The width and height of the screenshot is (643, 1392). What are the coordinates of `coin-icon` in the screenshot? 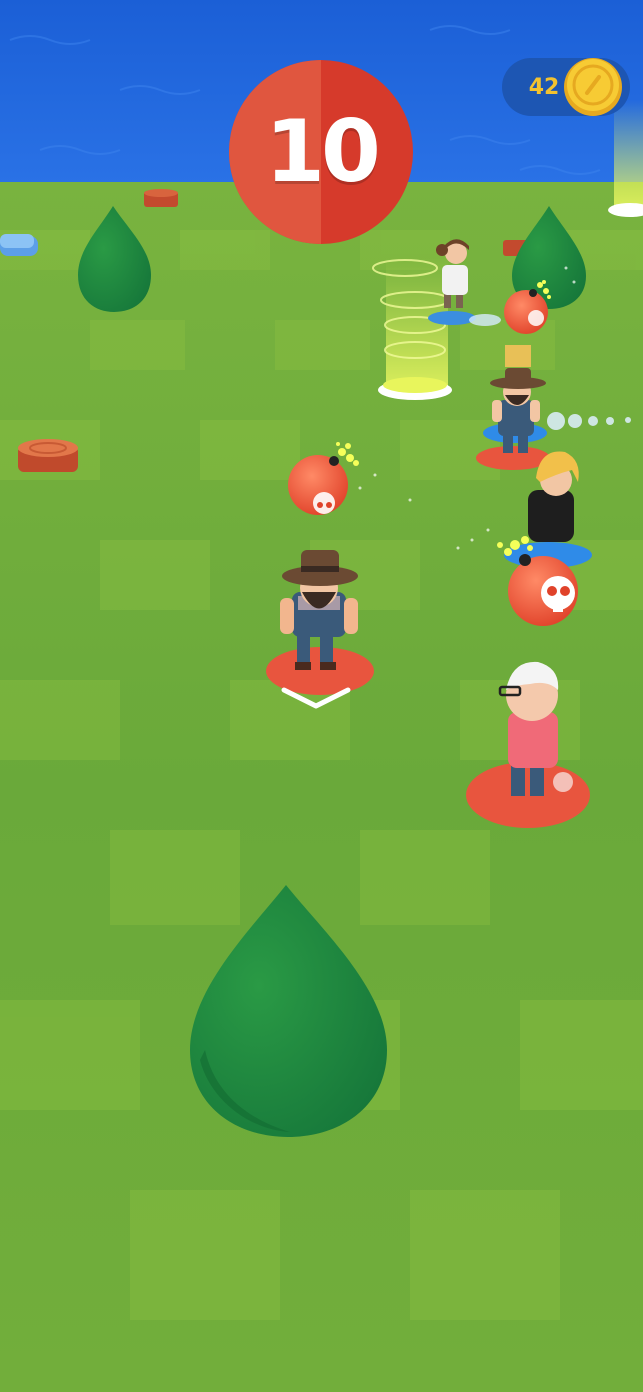 It's located at (593, 87).